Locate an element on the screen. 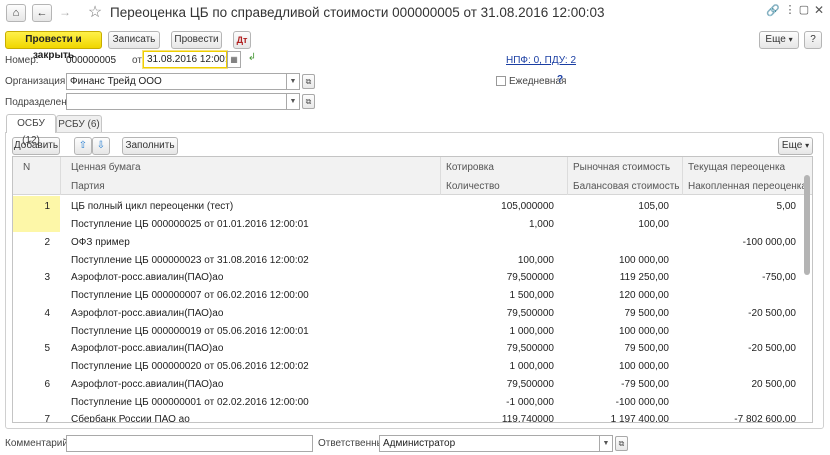 This screenshot has width=830, height=455. department-input is located at coordinates (176, 101).